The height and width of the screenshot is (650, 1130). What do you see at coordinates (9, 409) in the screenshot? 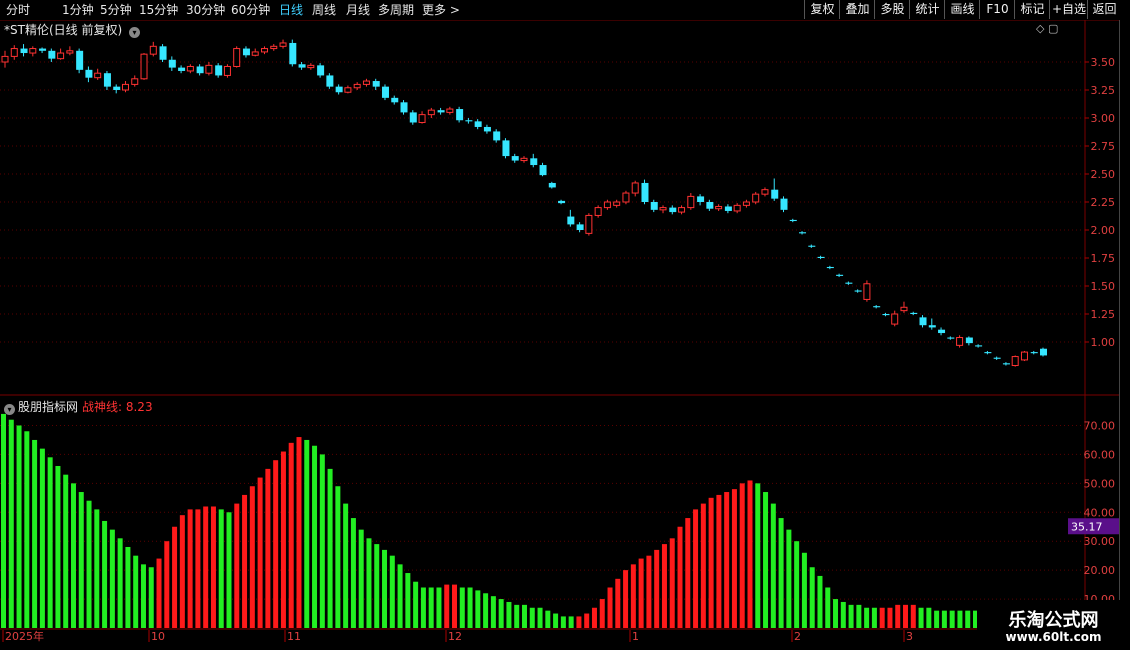
I see `indicator-dropdown-icon: ▾` at bounding box center [9, 409].